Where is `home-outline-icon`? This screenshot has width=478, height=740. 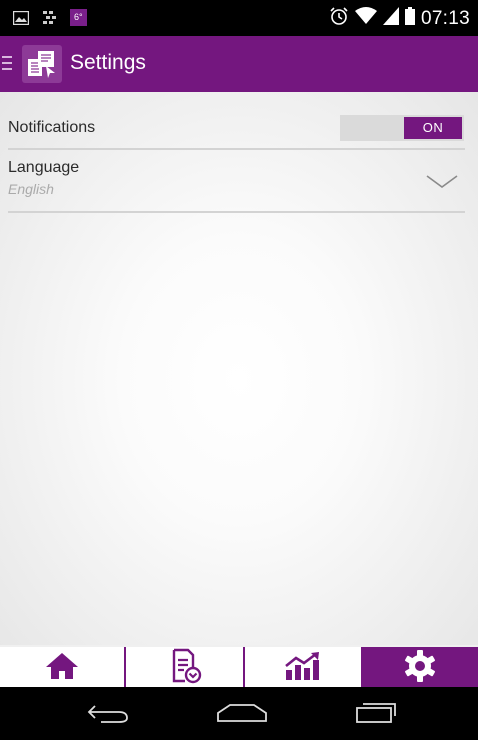
home-outline-icon is located at coordinates (242, 713).